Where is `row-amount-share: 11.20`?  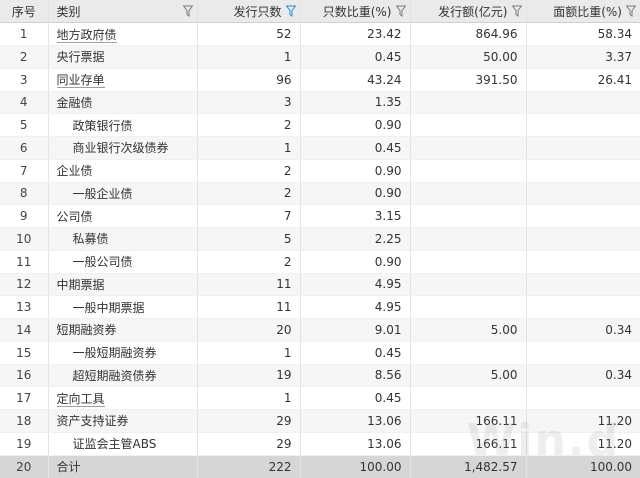
row-amount-share: 11.20 is located at coordinates (583, 444).